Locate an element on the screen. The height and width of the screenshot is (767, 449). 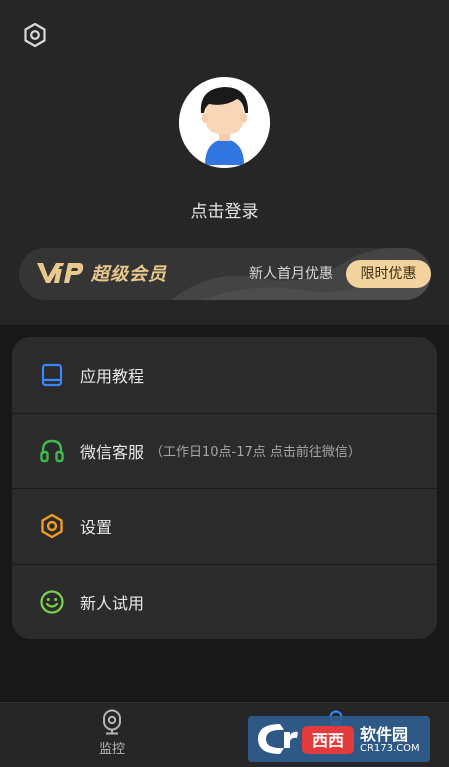
menu-item-label: 设置 is located at coordinates (96, 528).